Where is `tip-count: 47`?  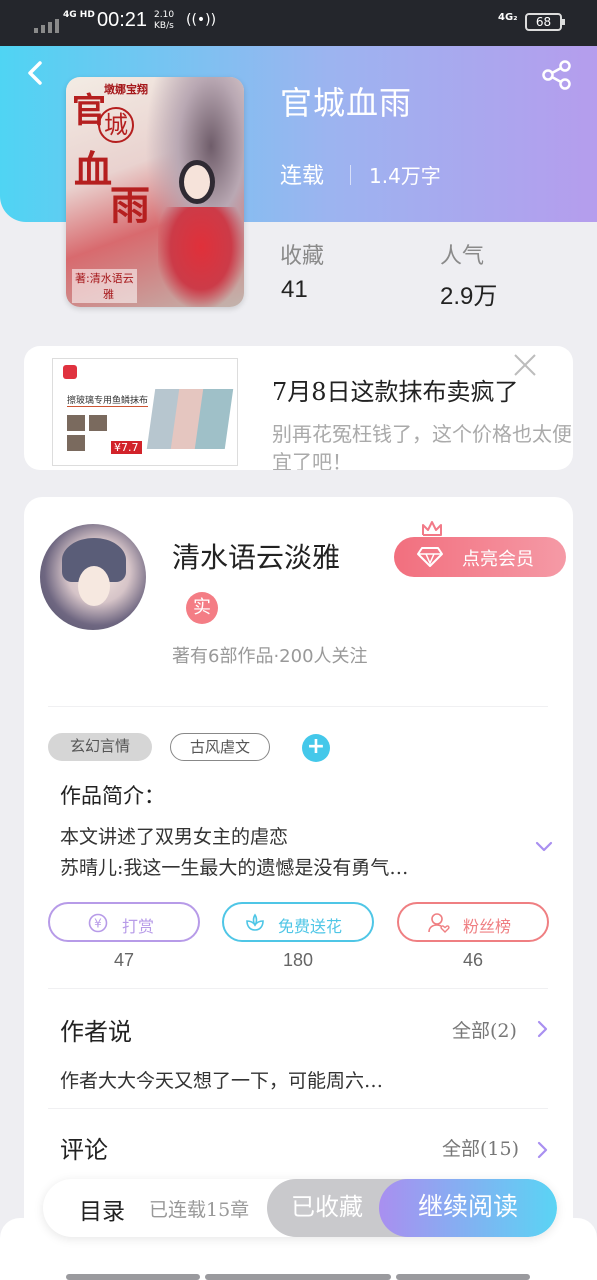 tip-count: 47 is located at coordinates (124, 960).